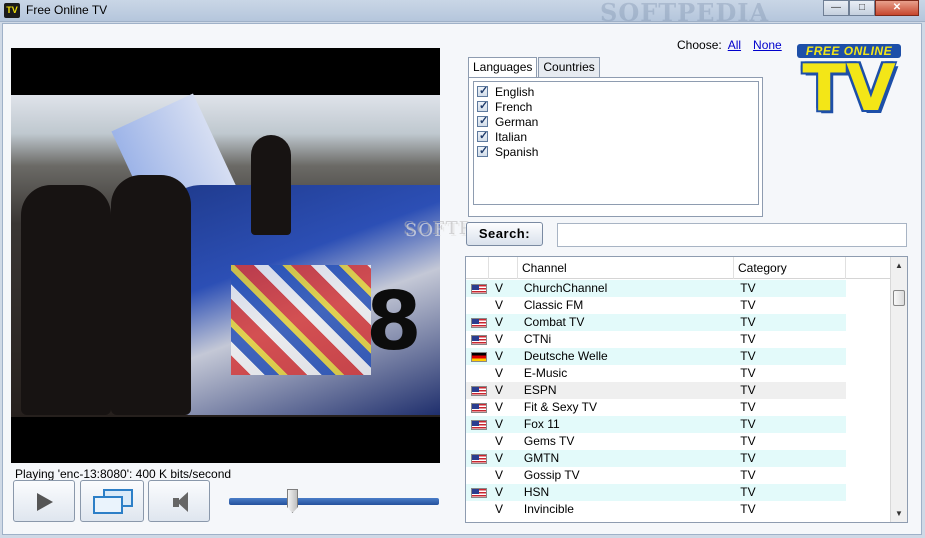 The image size is (925, 538). I want to click on column-header-category: Category, so click(790, 268).